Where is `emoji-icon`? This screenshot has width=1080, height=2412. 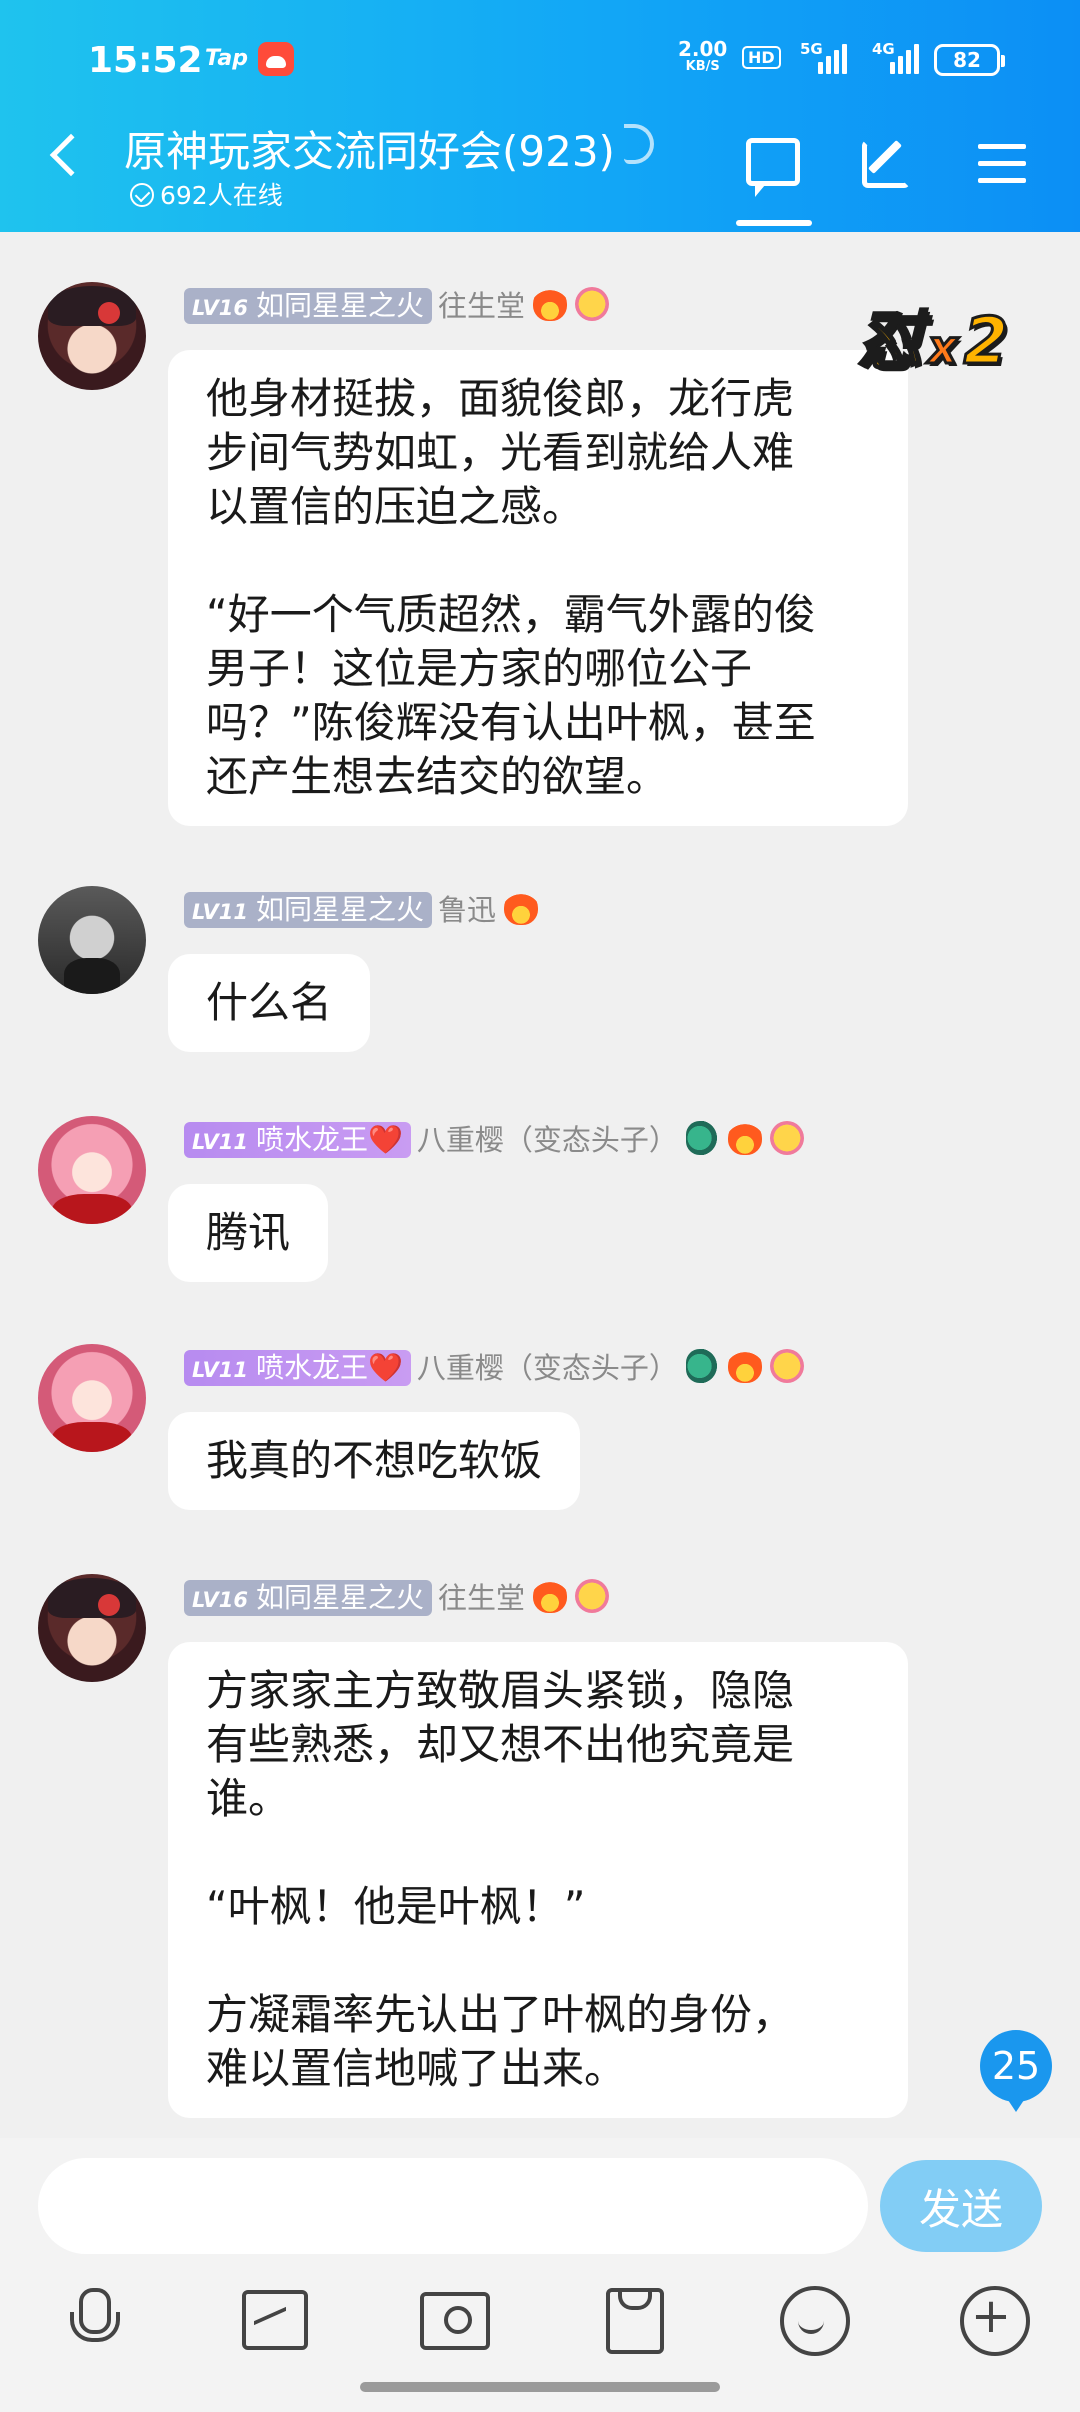
emoji-icon is located at coordinates (811, 2317).